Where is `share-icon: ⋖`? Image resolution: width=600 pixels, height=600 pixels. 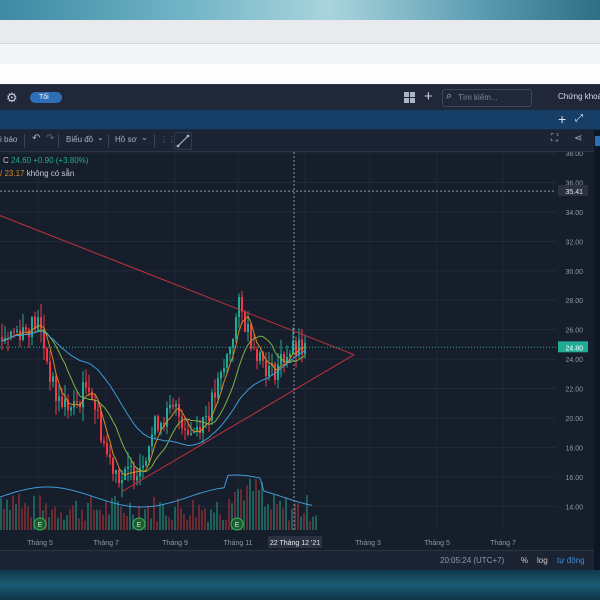
share-icon: ⋖ is located at coordinates (578, 138).